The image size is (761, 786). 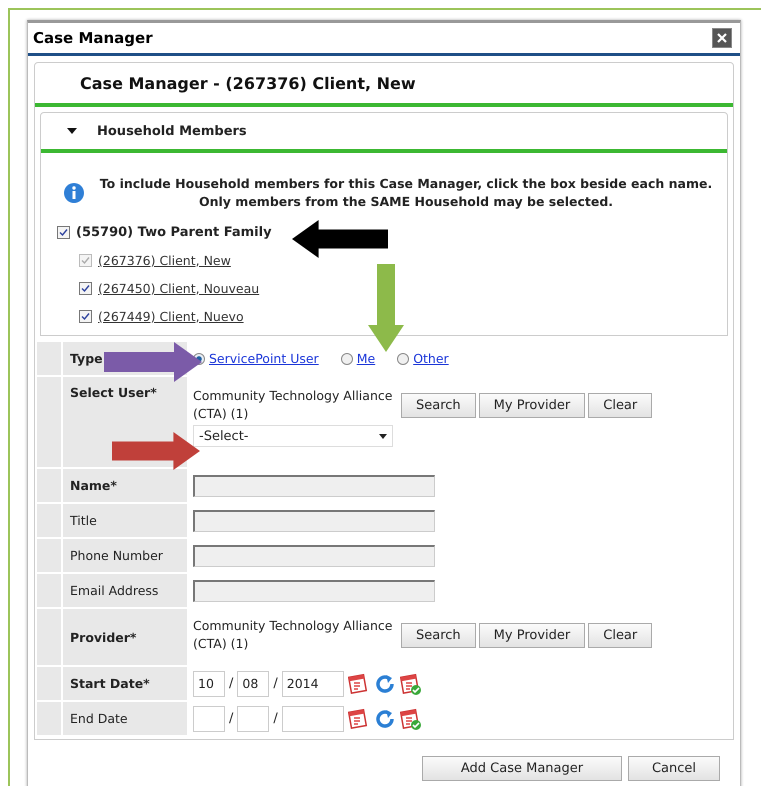 I want to click on year-field, so click(x=313, y=719).